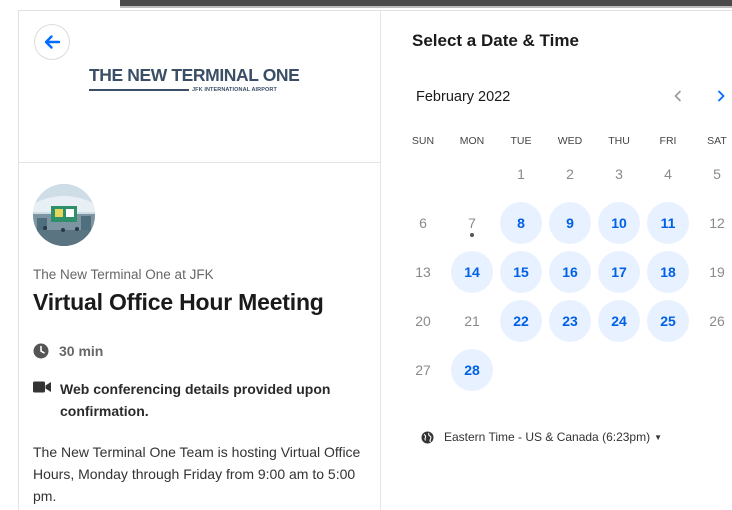  What do you see at coordinates (123, 274) in the screenshot?
I see `organizer-name: The New Terminal One at JFK` at bounding box center [123, 274].